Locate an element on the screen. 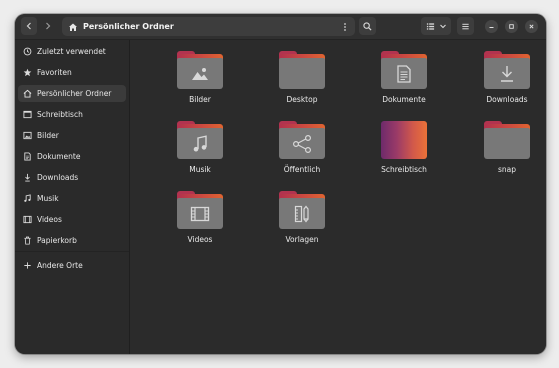 The width and height of the screenshot is (559, 368). sidebar-item-pictures: Bilder is located at coordinates (72, 135).